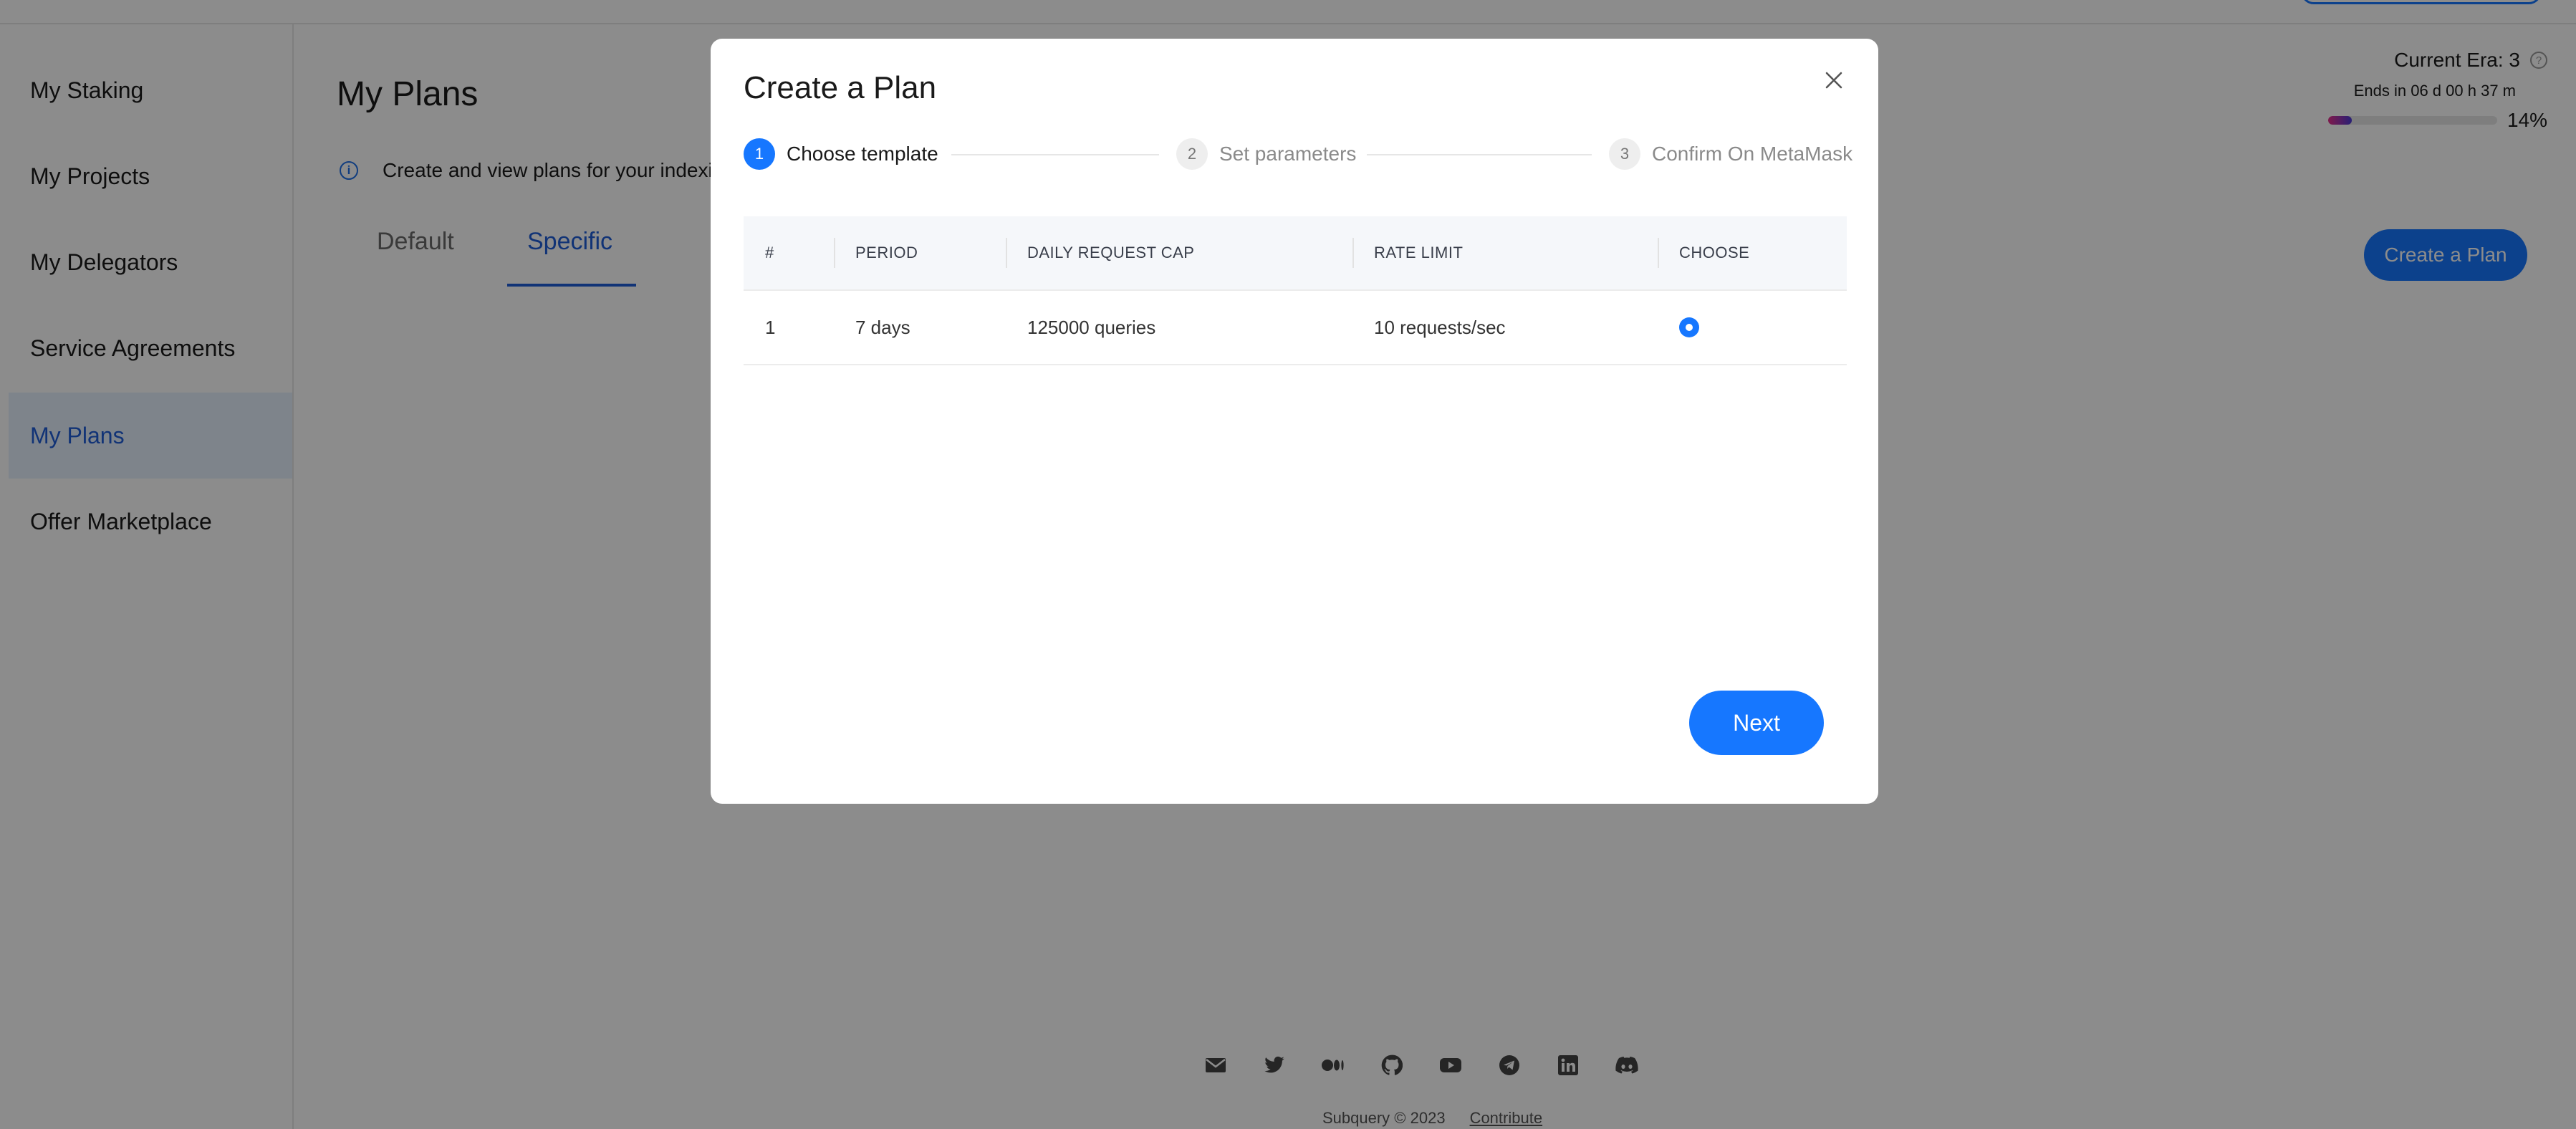 The height and width of the screenshot is (1129, 2576). What do you see at coordinates (863, 154) in the screenshot?
I see `step-label: Choose template` at bounding box center [863, 154].